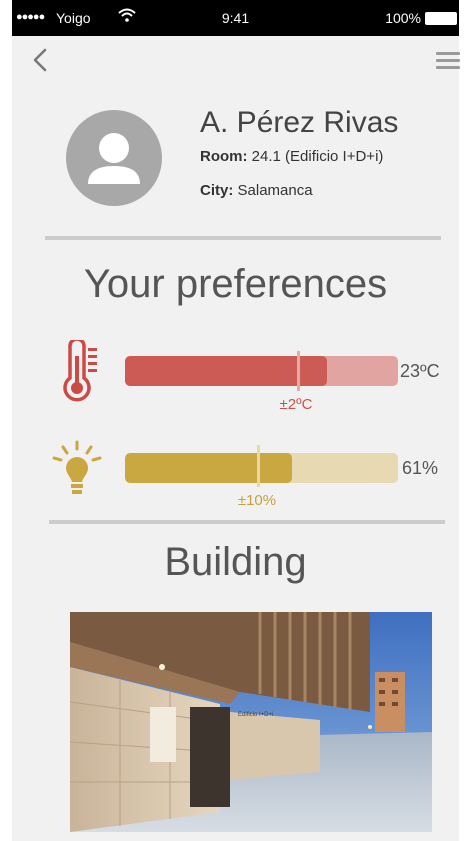 The image size is (471, 841). Describe the element at coordinates (235, 18) in the screenshot. I see `status-bar: ●●●●● Yoigo 9:41 100%` at that location.